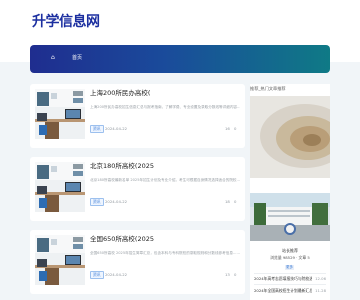 The image size is (360, 300). What do you see at coordinates (66, 22) in the screenshot?
I see `site-logo: 升学信息网` at bounding box center [66, 22].